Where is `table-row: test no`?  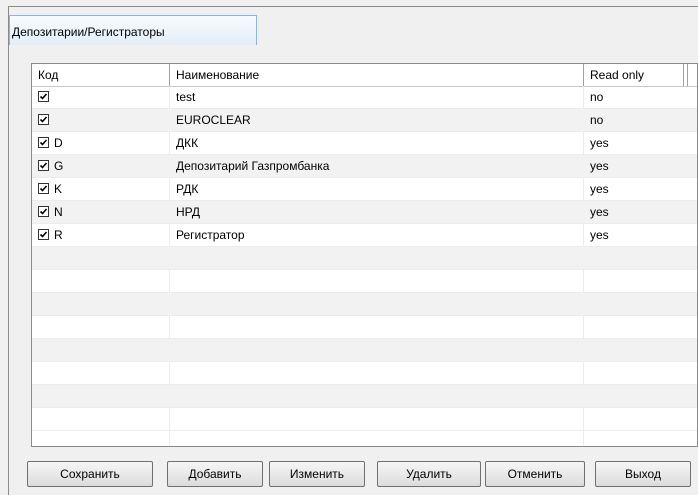 table-row: test no is located at coordinates (364, 97).